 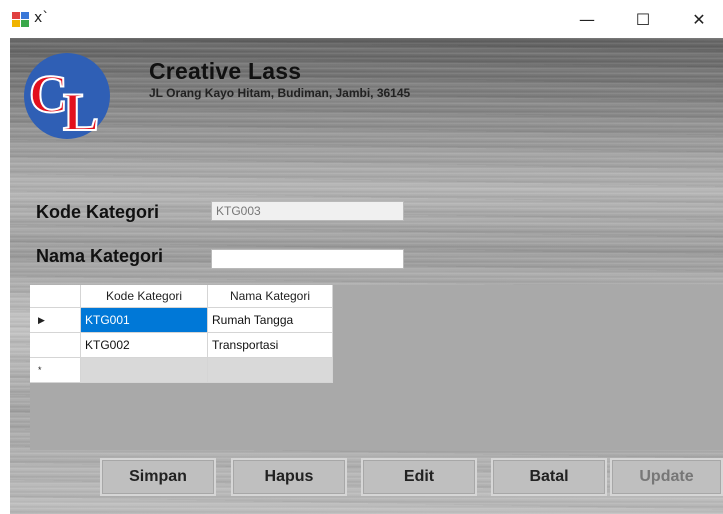 What do you see at coordinates (144, 320) in the screenshot?
I see `cell-kode: KTG001` at bounding box center [144, 320].